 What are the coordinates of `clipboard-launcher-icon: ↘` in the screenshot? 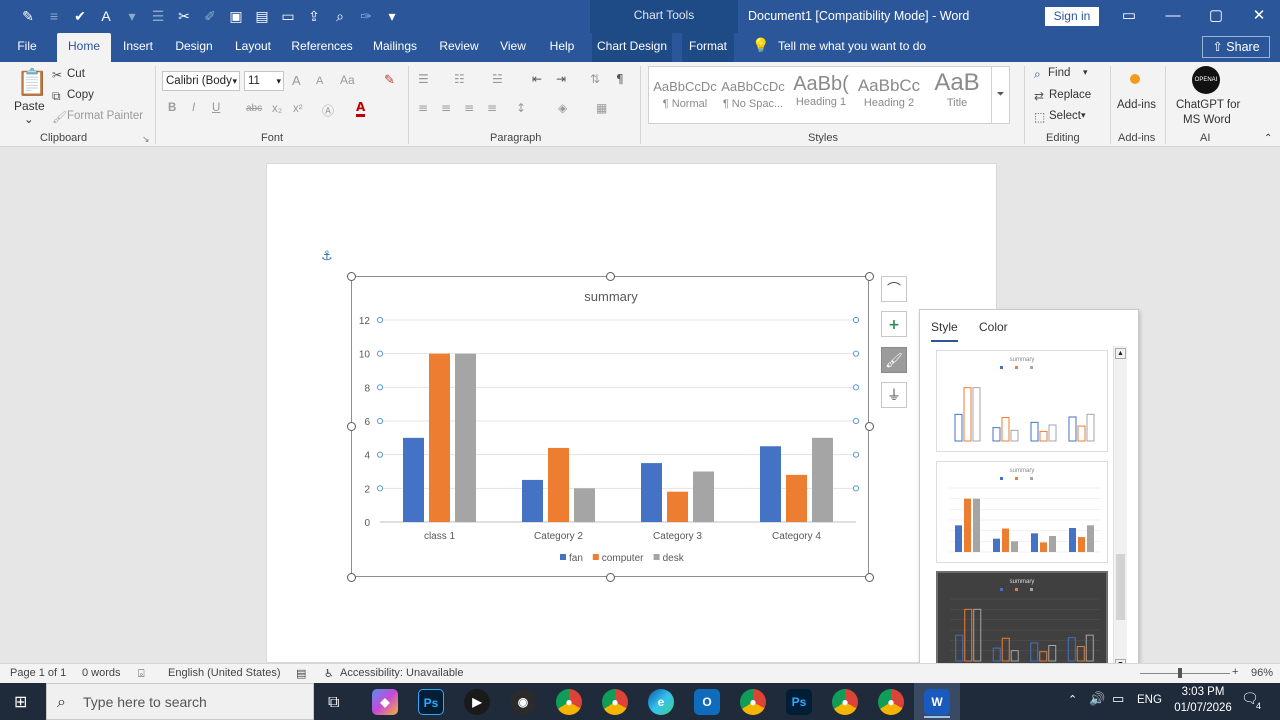 It's located at (146, 139).